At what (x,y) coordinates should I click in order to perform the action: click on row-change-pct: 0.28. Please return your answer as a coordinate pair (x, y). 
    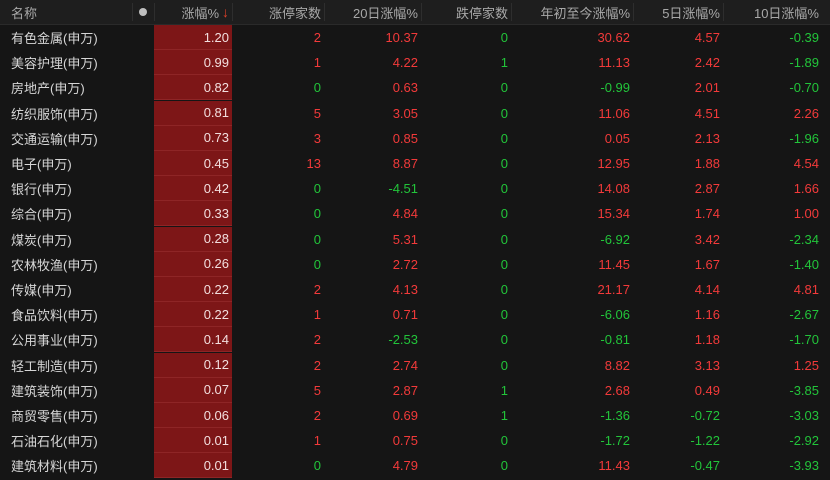
    Looking at the image, I should click on (193, 239).